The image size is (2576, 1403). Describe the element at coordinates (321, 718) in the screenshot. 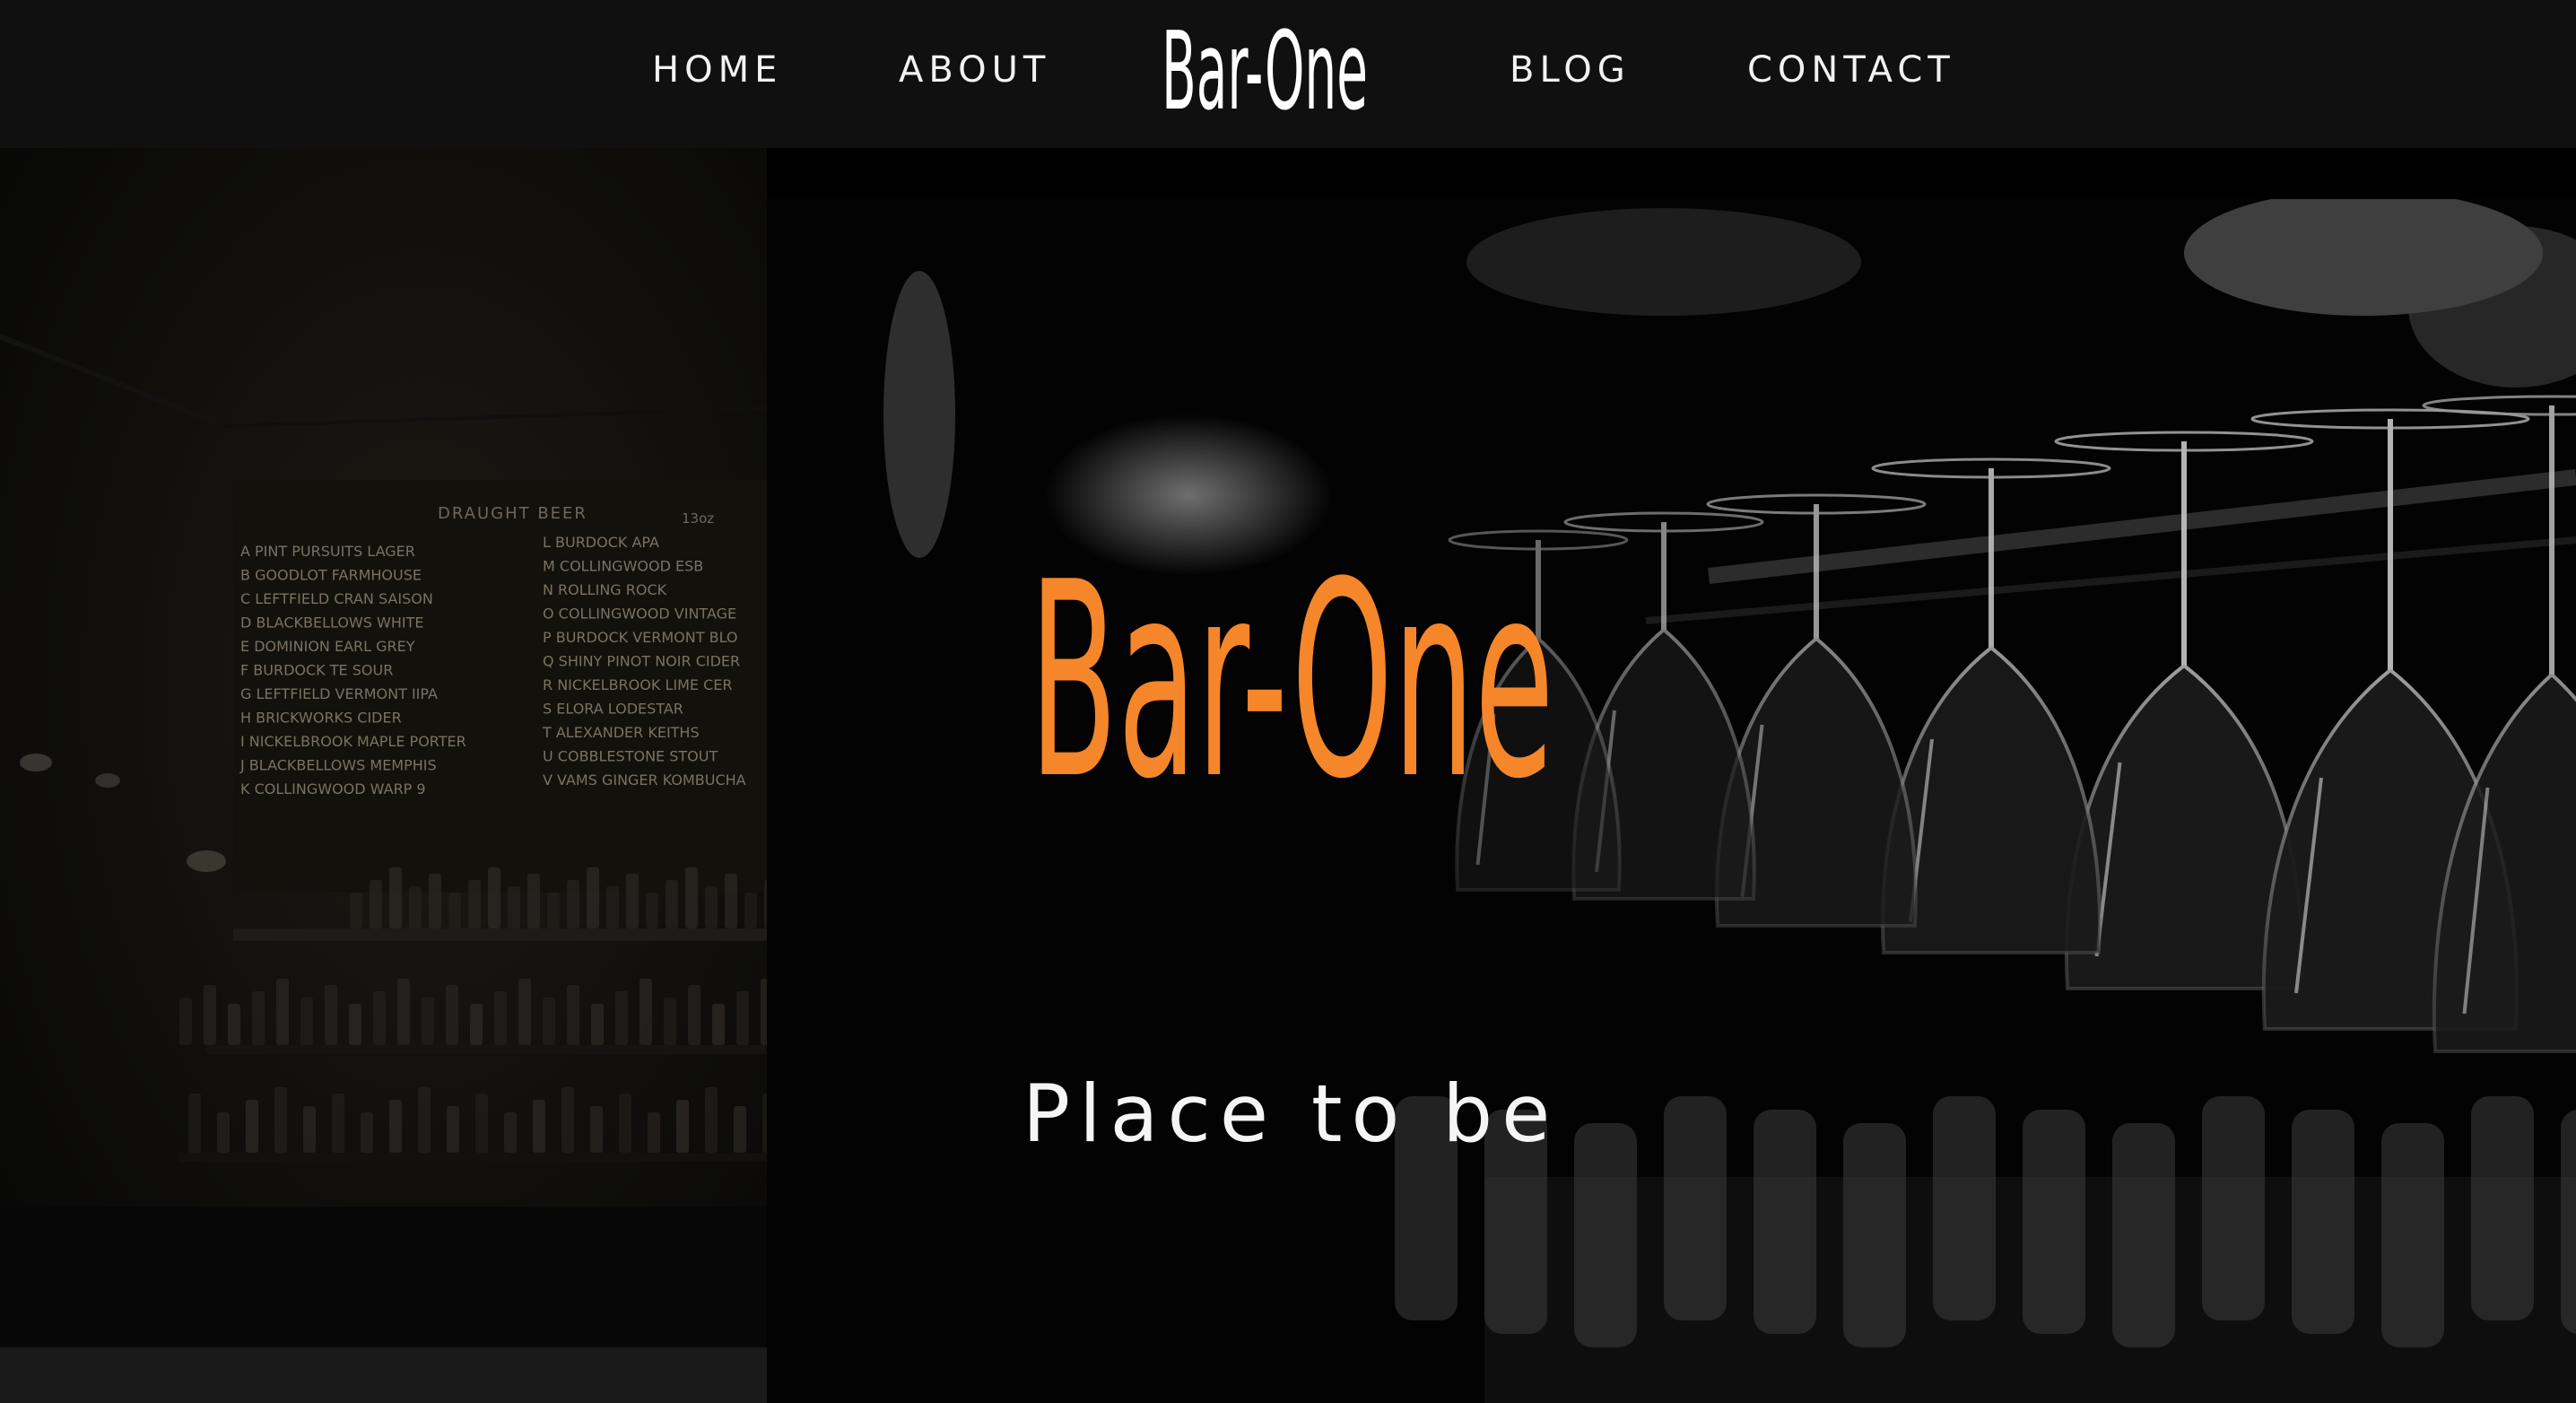

I see `menu-board-line: H BRICKWORKS CIDER` at that location.